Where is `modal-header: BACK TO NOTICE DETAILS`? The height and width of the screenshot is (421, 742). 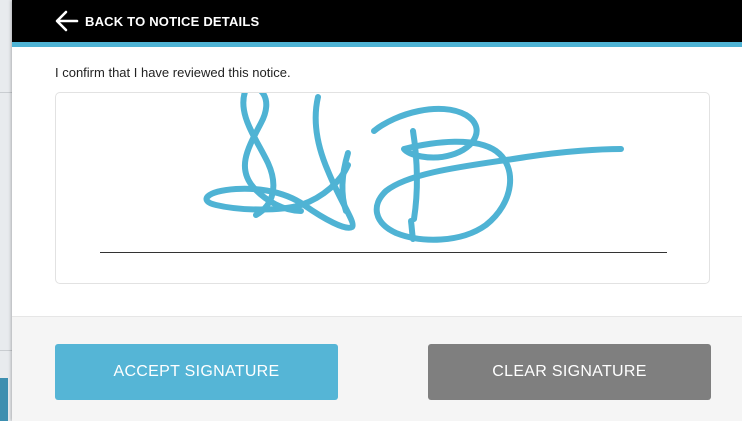 modal-header: BACK TO NOTICE DETAILS is located at coordinates (377, 23).